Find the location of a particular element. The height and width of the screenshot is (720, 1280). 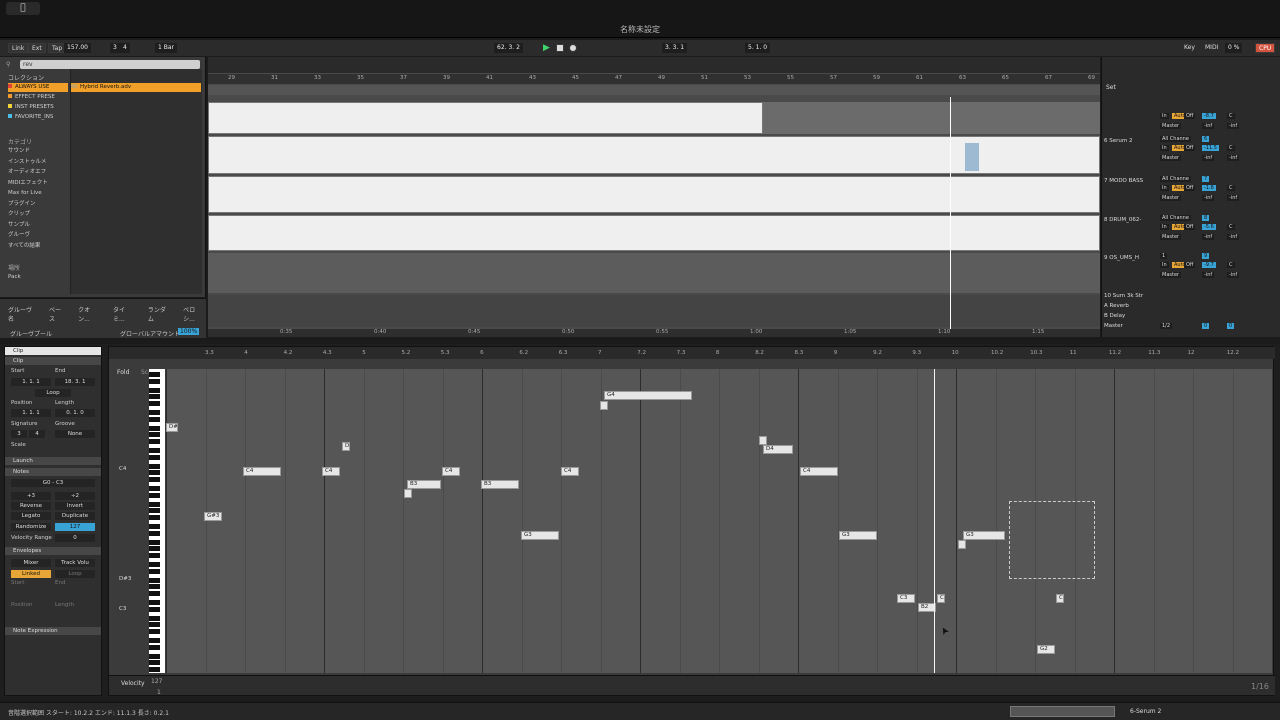

loop-position-field: 1. 1. 1 is located at coordinates (31, 413).